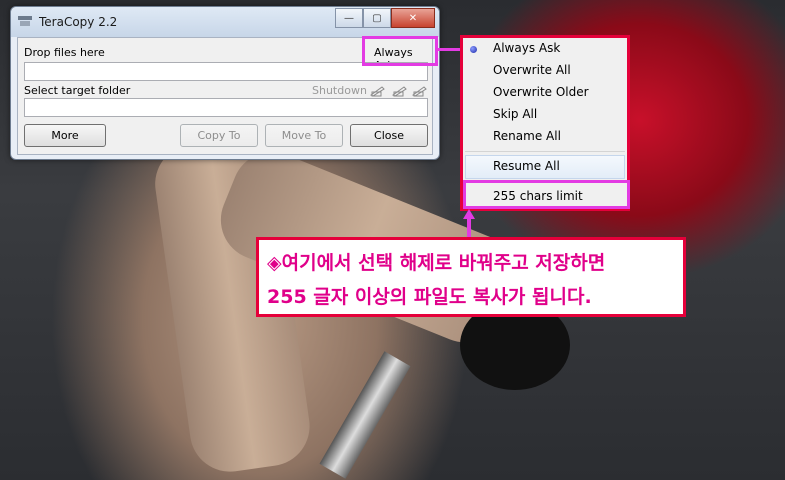 The height and width of the screenshot is (480, 785). What do you see at coordinates (25, 21) in the screenshot?
I see `teracopy-app-icon` at bounding box center [25, 21].